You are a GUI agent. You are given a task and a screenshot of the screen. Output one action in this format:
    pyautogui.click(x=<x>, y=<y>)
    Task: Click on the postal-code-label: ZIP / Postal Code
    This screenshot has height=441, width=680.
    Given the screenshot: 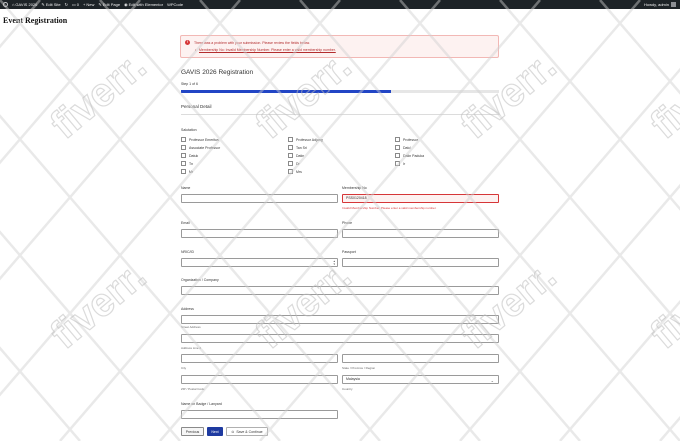 What is the action you would take?
    pyautogui.click(x=193, y=389)
    